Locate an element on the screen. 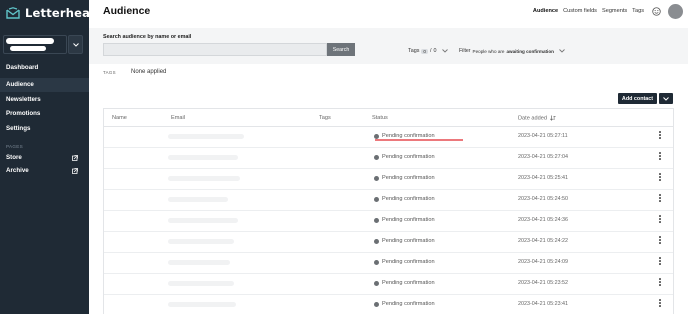 The image size is (688, 314). tab-tags: Tags is located at coordinates (638, 11).